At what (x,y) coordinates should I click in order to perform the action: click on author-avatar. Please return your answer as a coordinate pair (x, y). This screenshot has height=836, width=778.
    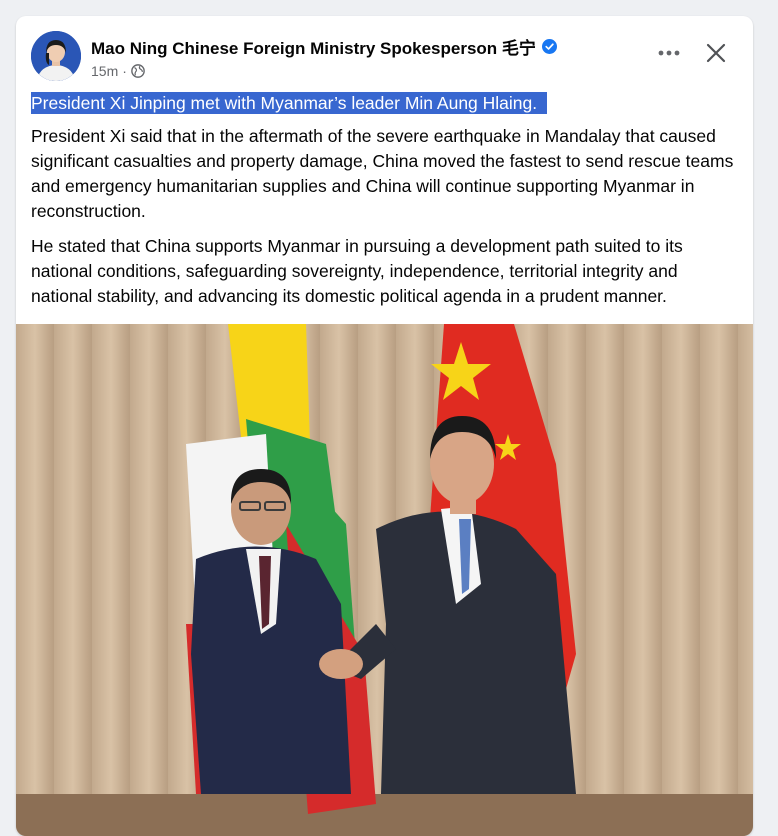
    Looking at the image, I should click on (56, 56).